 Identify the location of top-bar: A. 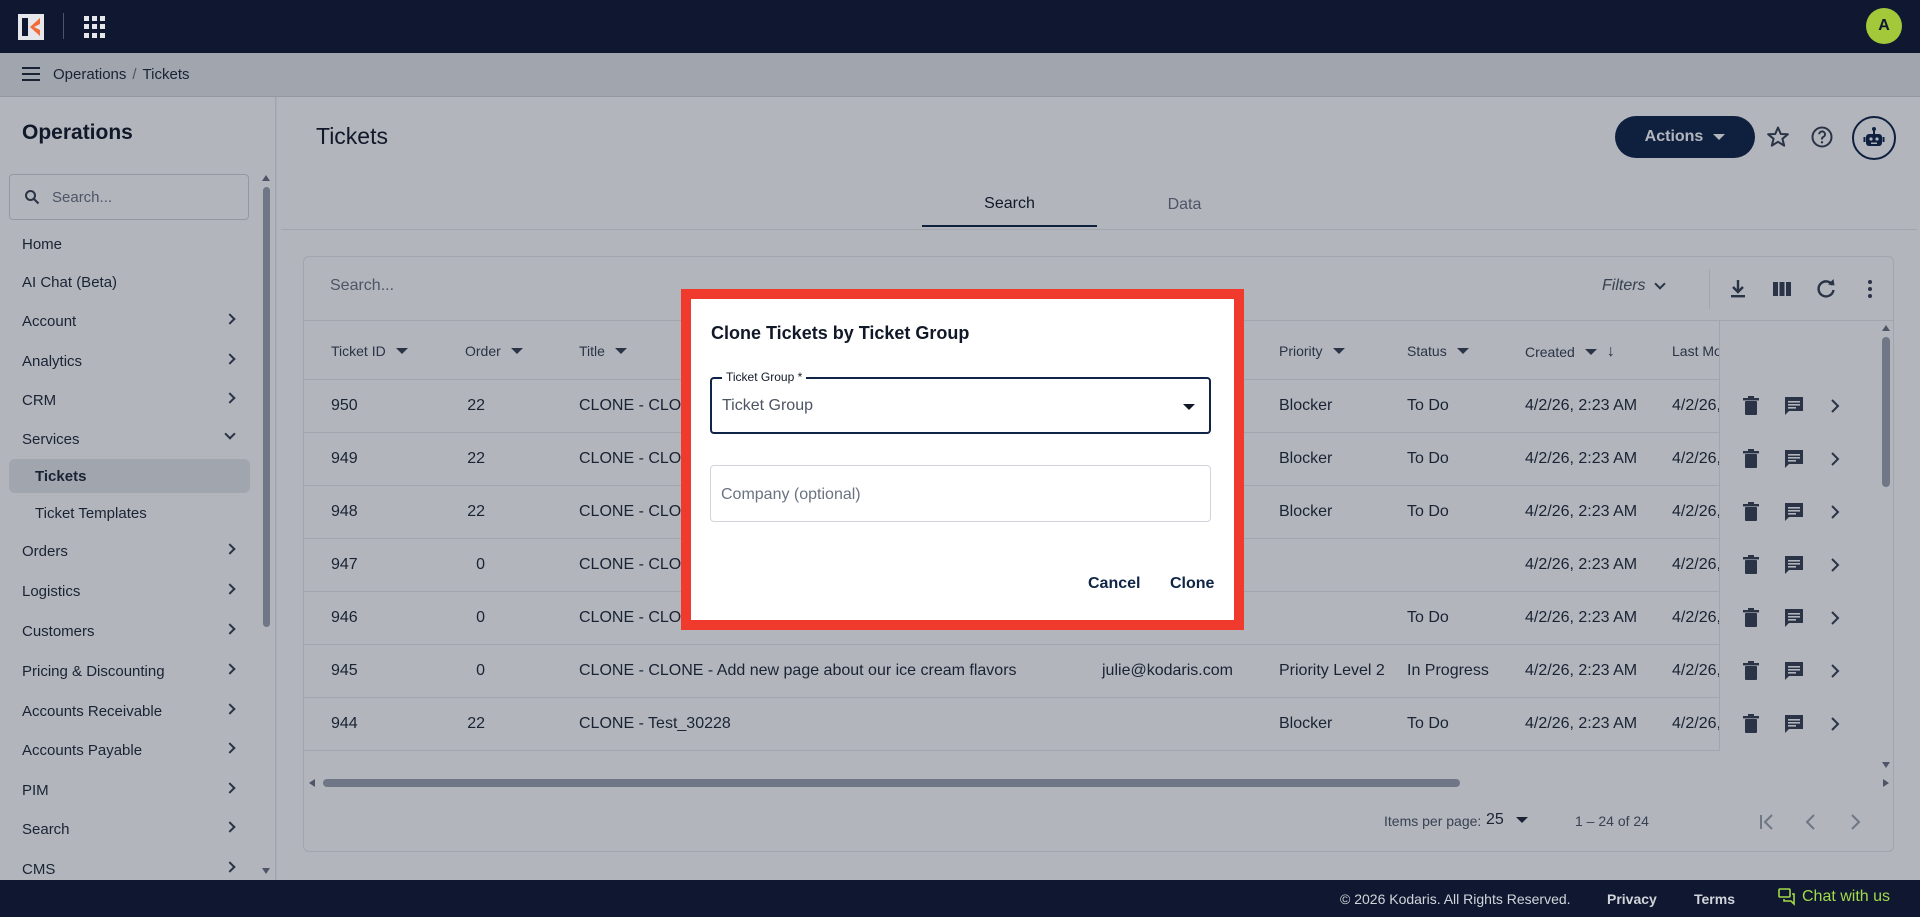
(960, 26).